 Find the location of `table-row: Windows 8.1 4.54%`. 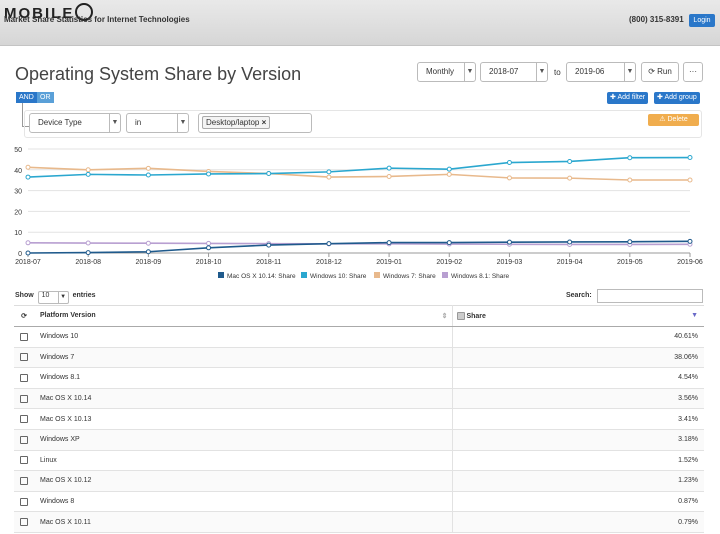

table-row: Windows 8.1 4.54% is located at coordinates (359, 378).